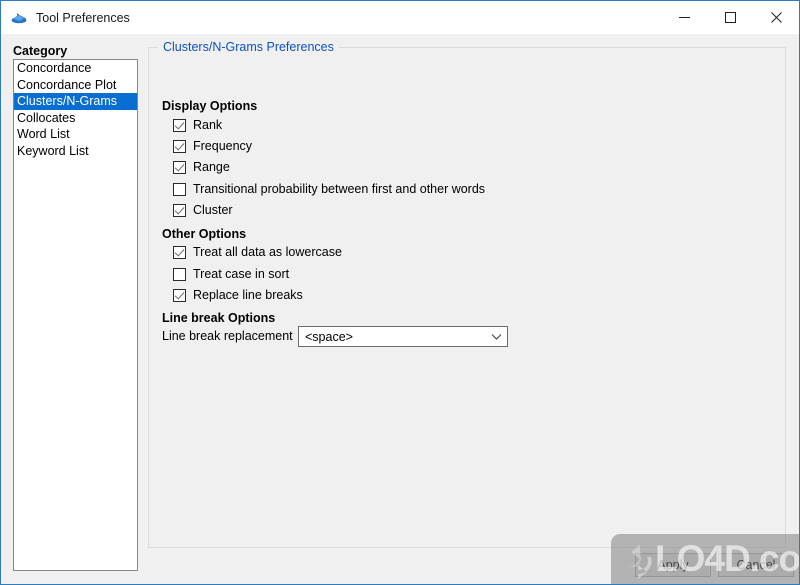 The height and width of the screenshot is (585, 800). I want to click on chevron-down-icon, so click(496, 336).